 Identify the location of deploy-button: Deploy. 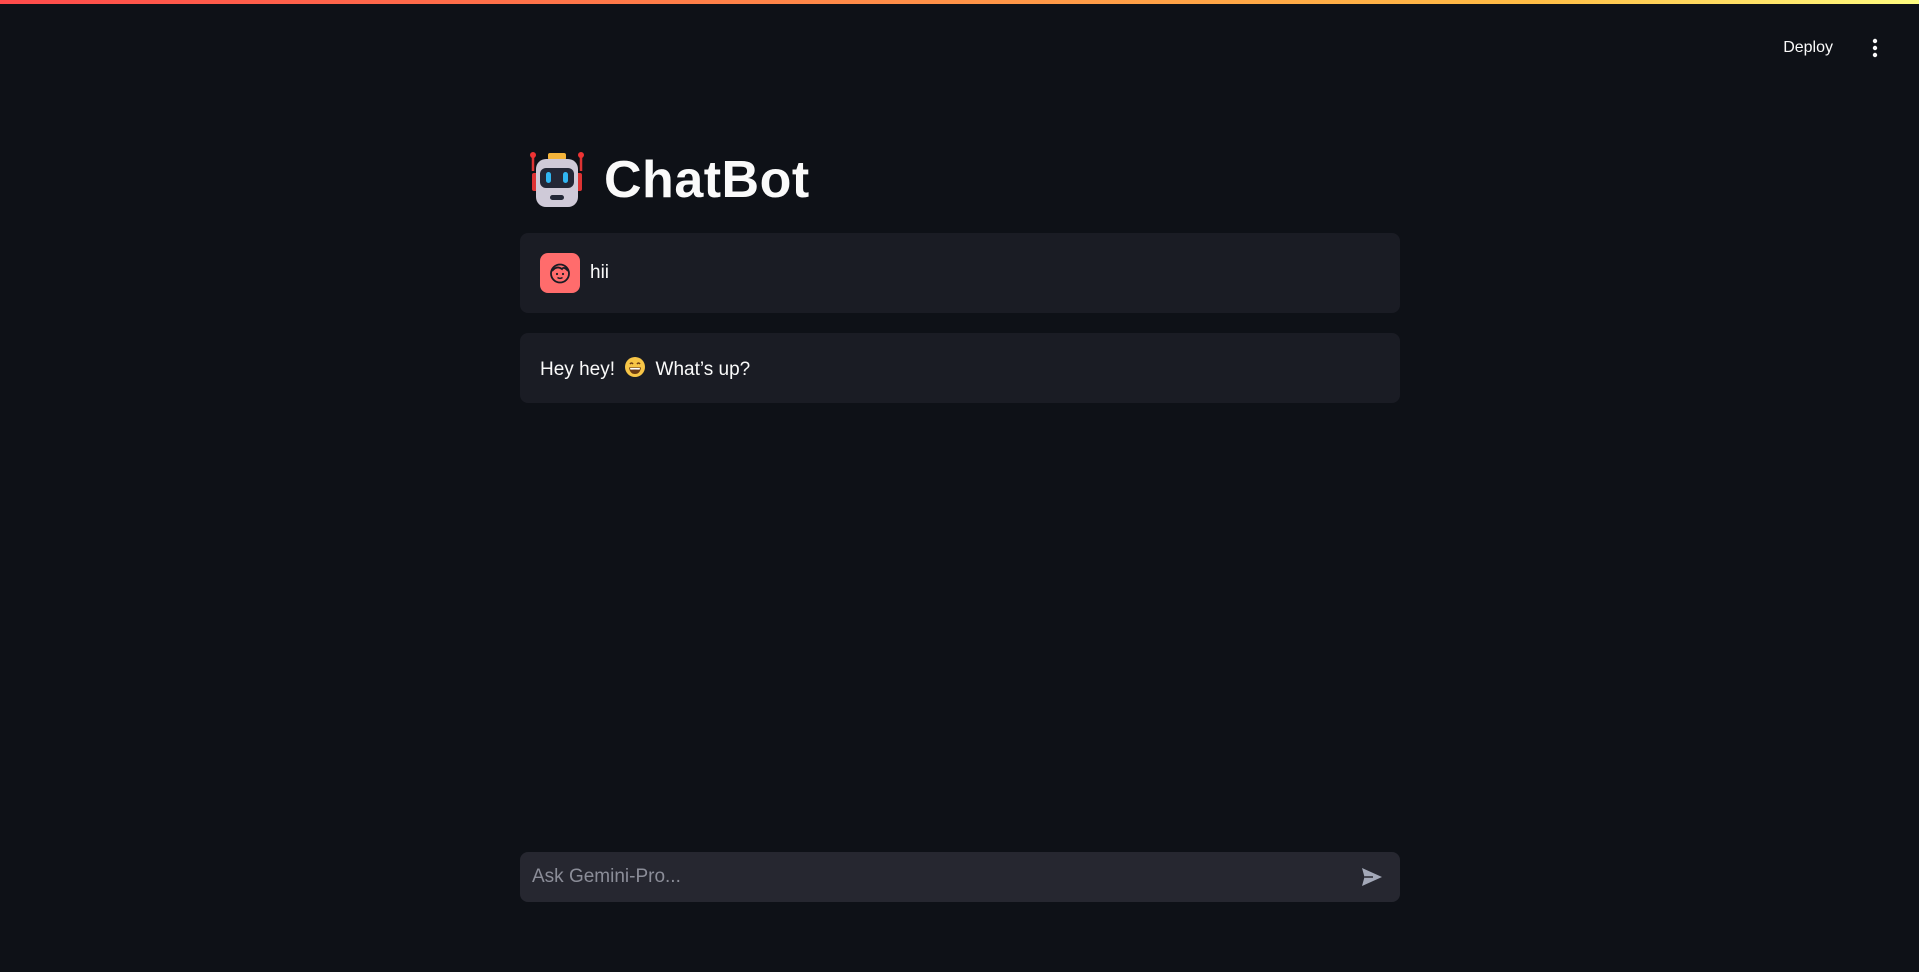
(1808, 48).